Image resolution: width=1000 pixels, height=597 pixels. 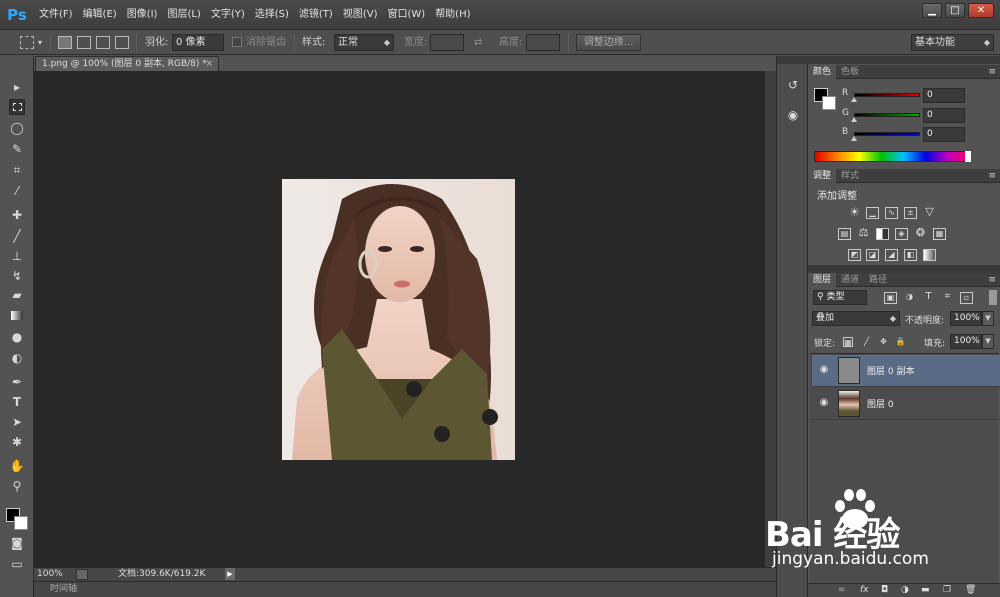 What do you see at coordinates (237, 42) in the screenshot?
I see `antialias-checkbox` at bounding box center [237, 42].